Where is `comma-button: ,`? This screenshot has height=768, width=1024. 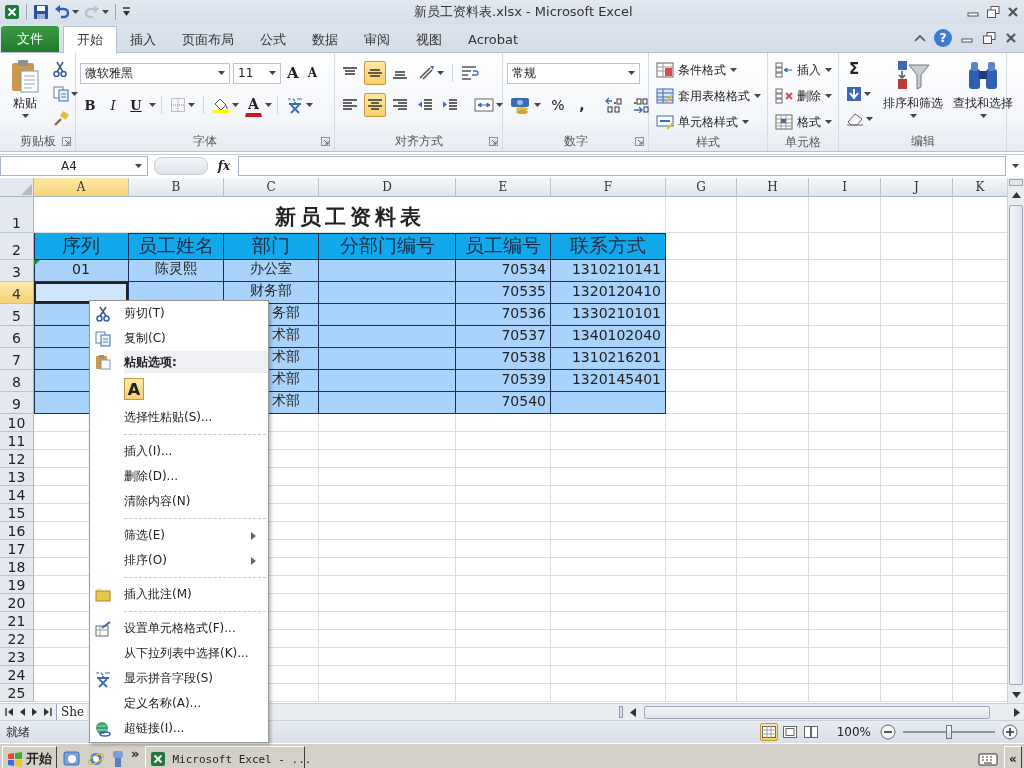 comma-button: , is located at coordinates (582, 105).